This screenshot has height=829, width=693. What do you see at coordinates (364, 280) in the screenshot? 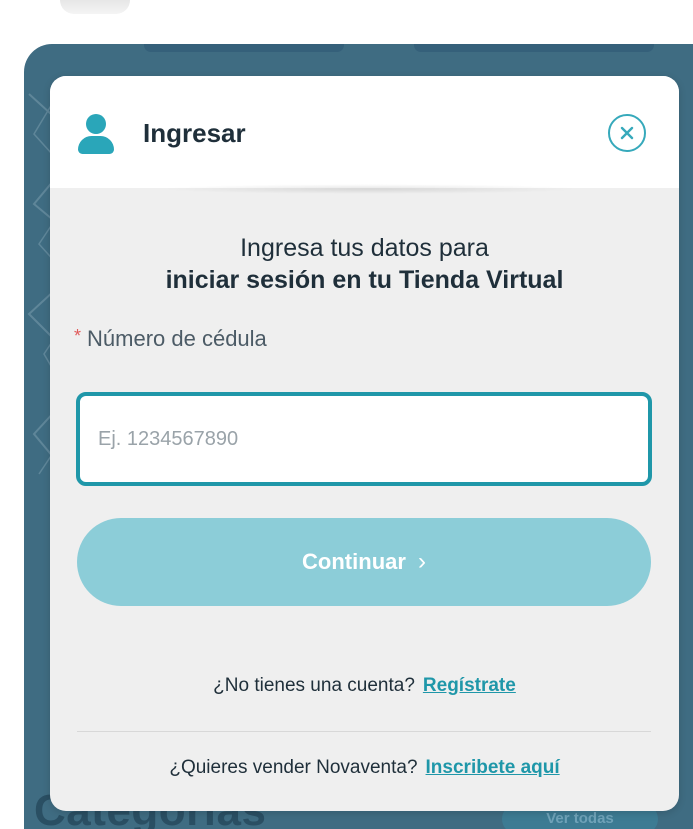
I see `intro-line-2: iniciar sesión en tu Tienda Virtual` at bounding box center [364, 280].